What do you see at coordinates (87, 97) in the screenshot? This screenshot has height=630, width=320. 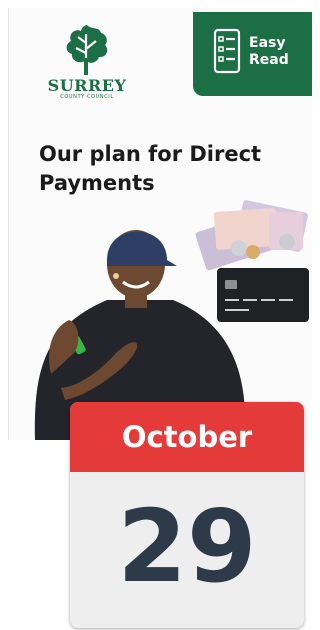 I see `council-subtitle: COUNTY COUNCIL` at bounding box center [87, 97].